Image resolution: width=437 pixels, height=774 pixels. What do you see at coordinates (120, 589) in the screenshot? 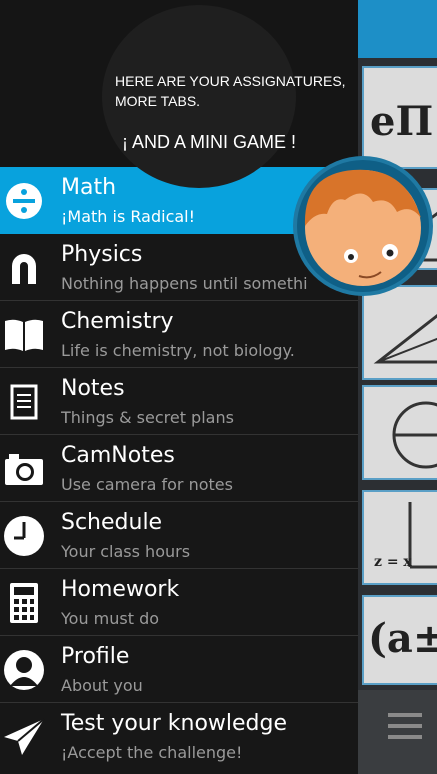
I see `menu-item-title: Homework` at bounding box center [120, 589].